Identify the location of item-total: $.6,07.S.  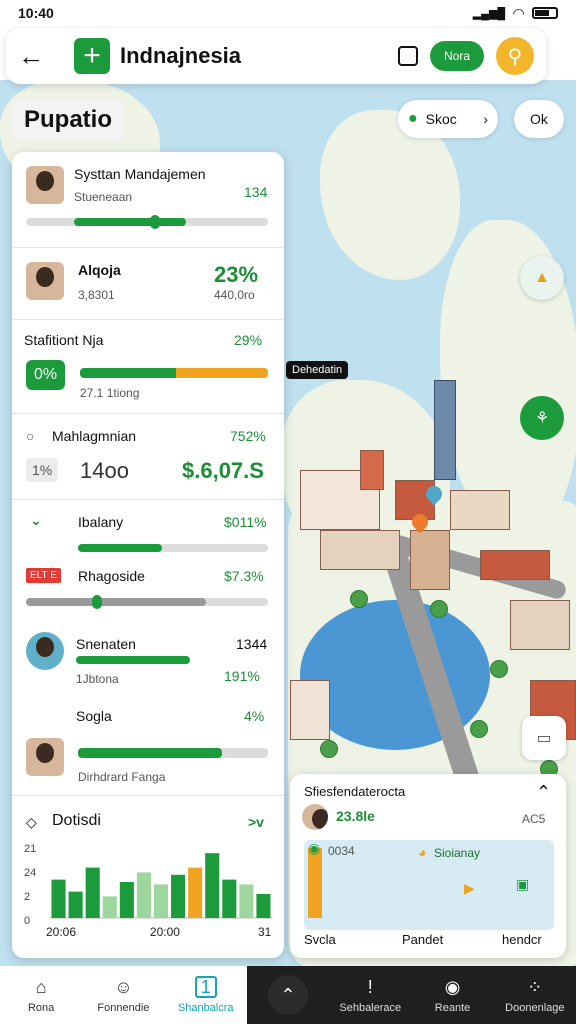
(223, 470).